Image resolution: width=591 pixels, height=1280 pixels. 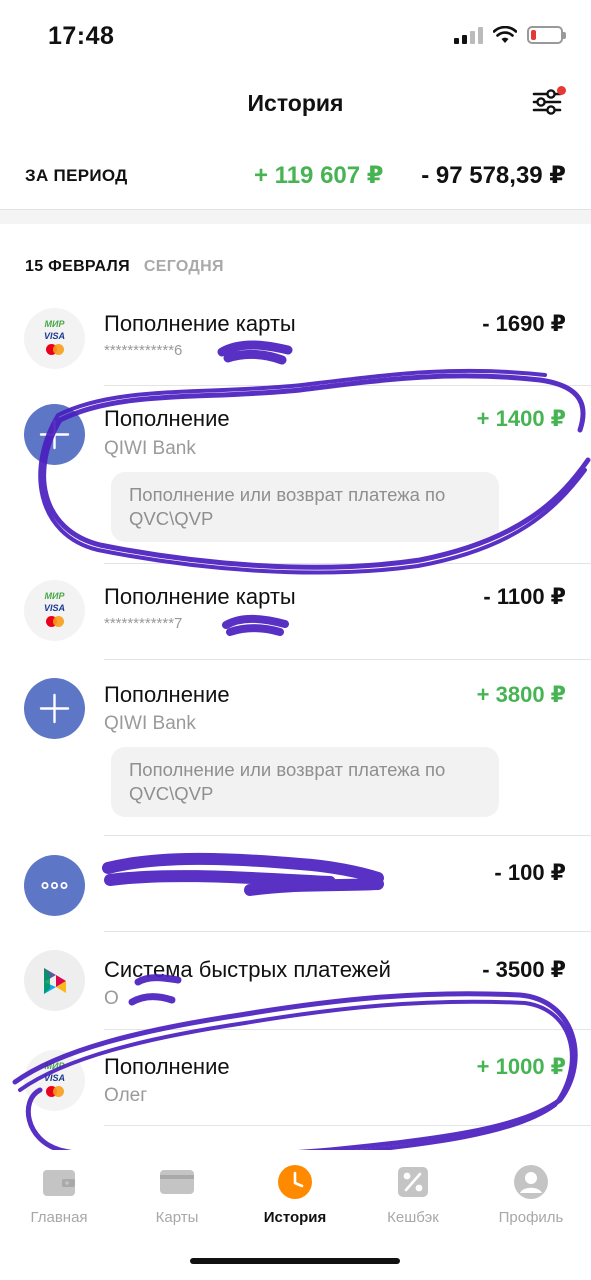 What do you see at coordinates (77, 266) in the screenshot?
I see `date-day: 15 ФЕВРАЛЯ` at bounding box center [77, 266].